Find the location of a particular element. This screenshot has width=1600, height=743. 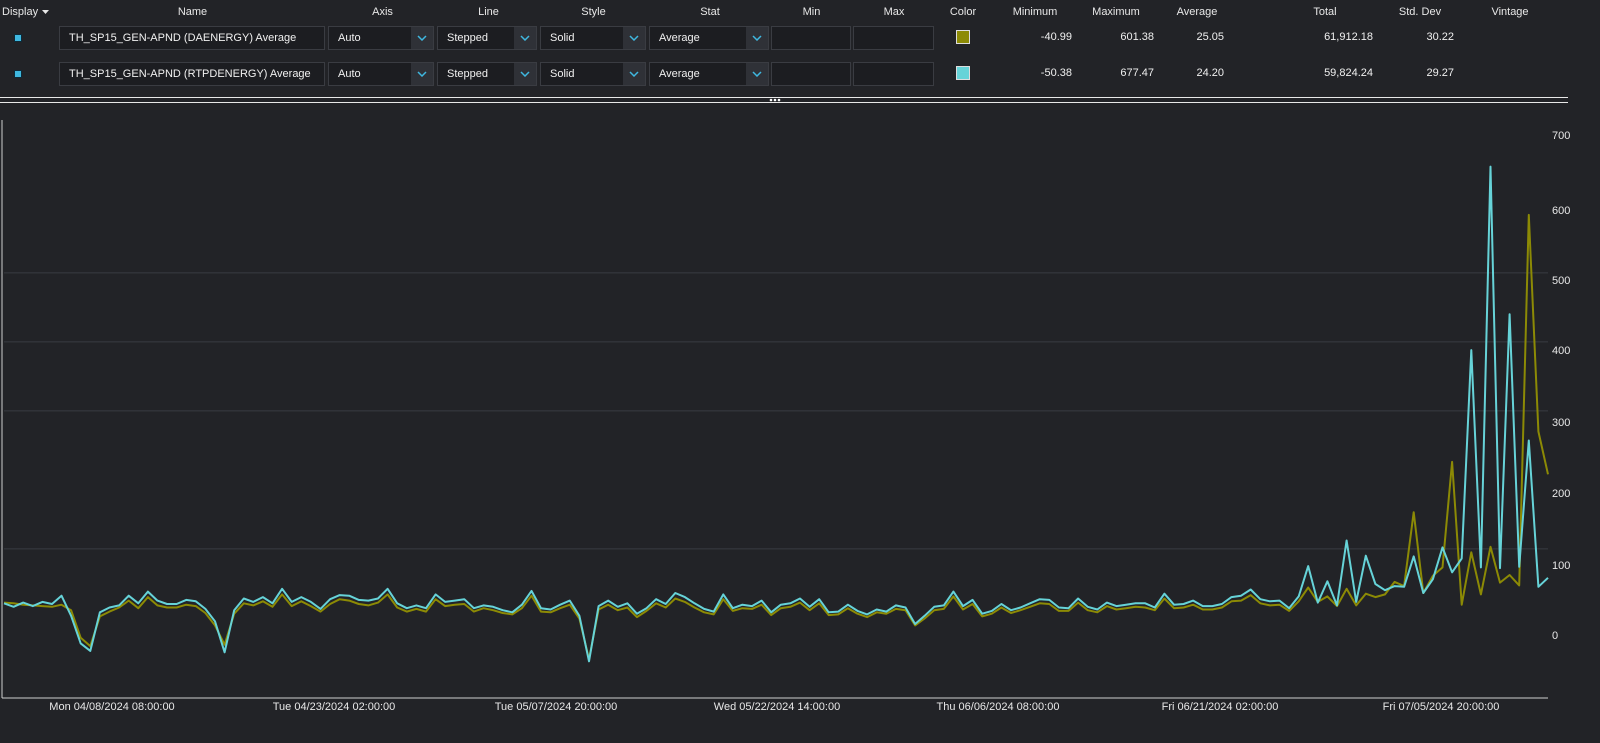

column-header-axis: Axis is located at coordinates (382, 12).